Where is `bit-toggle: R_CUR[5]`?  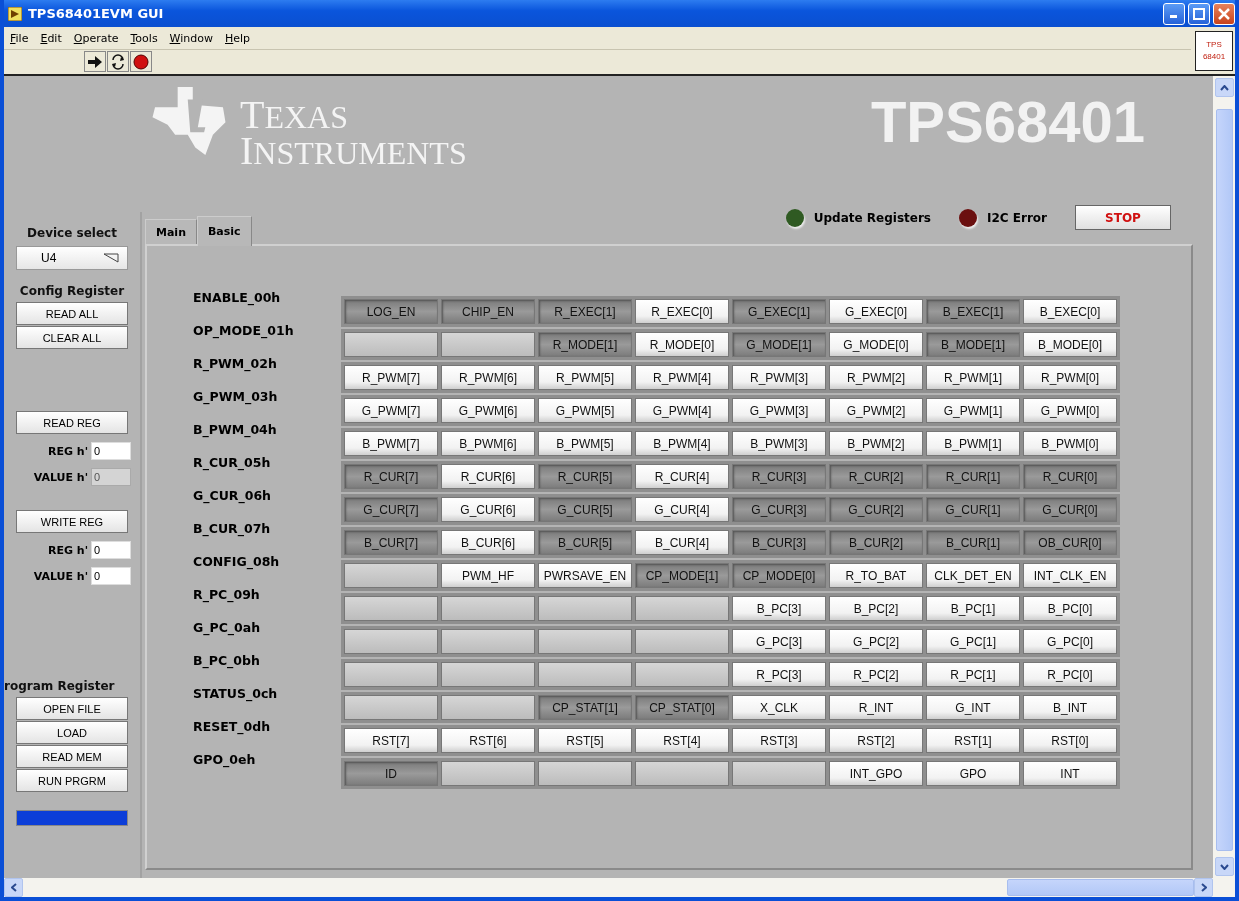
bit-toggle: R_CUR[5] is located at coordinates (585, 476).